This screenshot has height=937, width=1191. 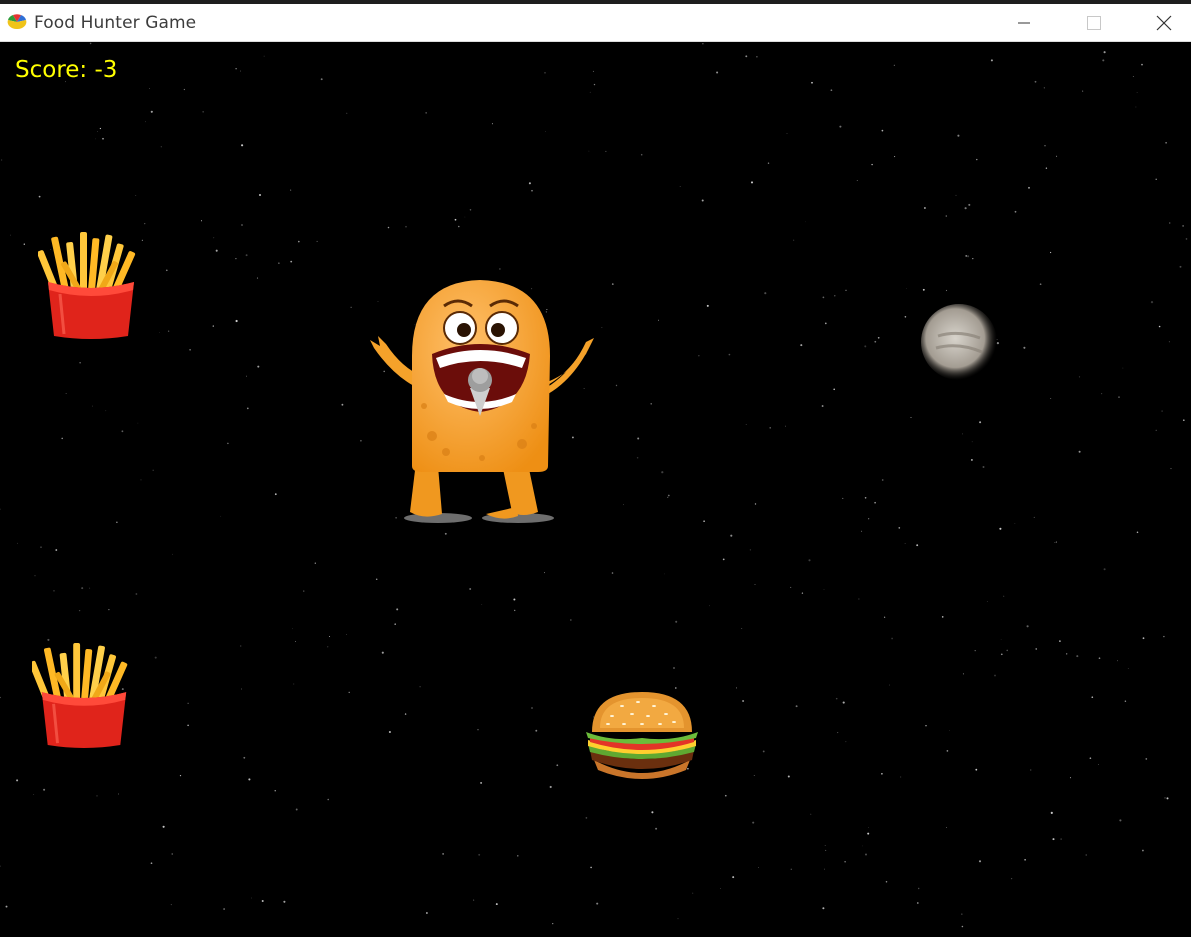 I want to click on close-icon, so click(x=1164, y=22).